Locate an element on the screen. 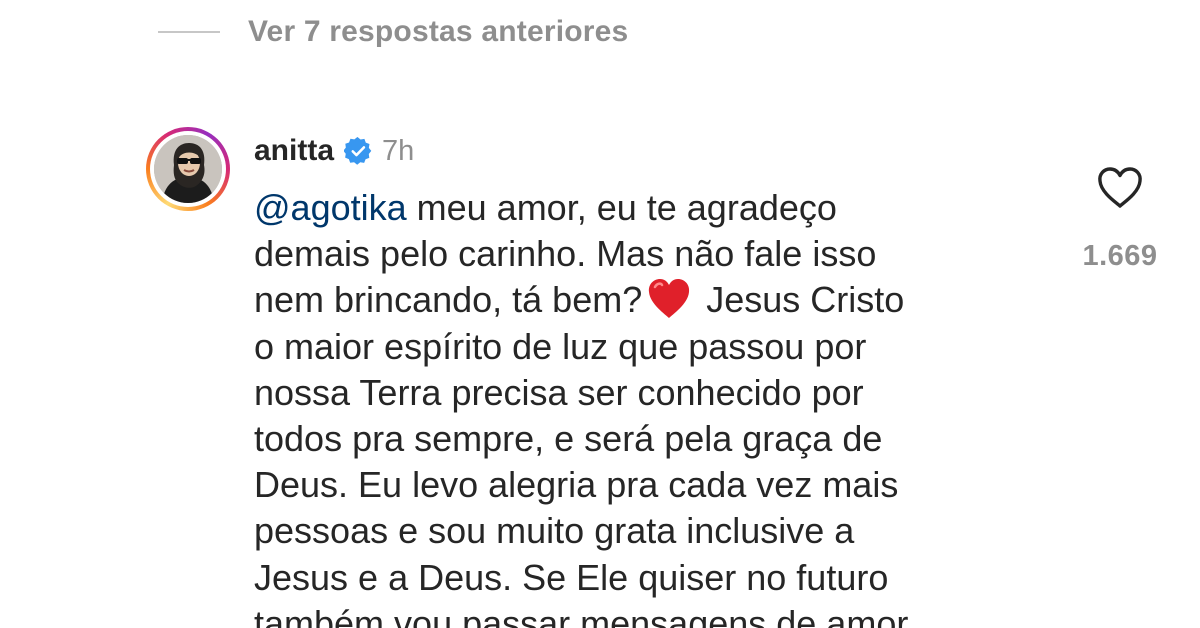 The image size is (1200, 628). verified-badge-icon is located at coordinates (358, 151).